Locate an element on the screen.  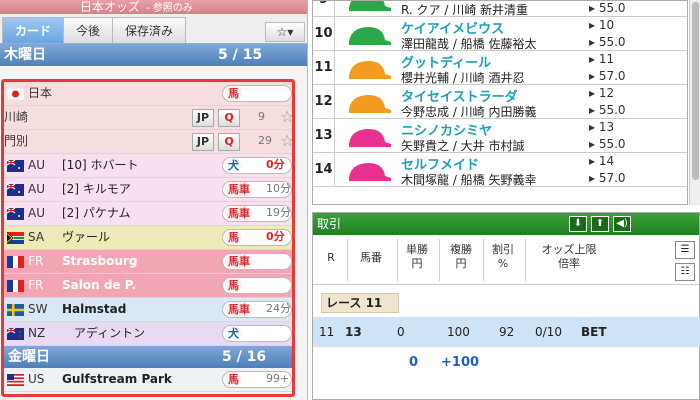
entry-odds: ▸ 14 is located at coordinates (602, 161).